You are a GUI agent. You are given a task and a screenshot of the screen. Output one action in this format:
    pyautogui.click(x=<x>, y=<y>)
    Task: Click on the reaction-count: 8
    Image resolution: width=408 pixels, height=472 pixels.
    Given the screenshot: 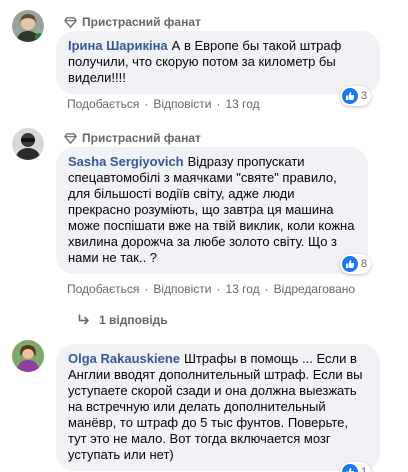 What is the action you would take?
    pyautogui.click(x=356, y=264)
    